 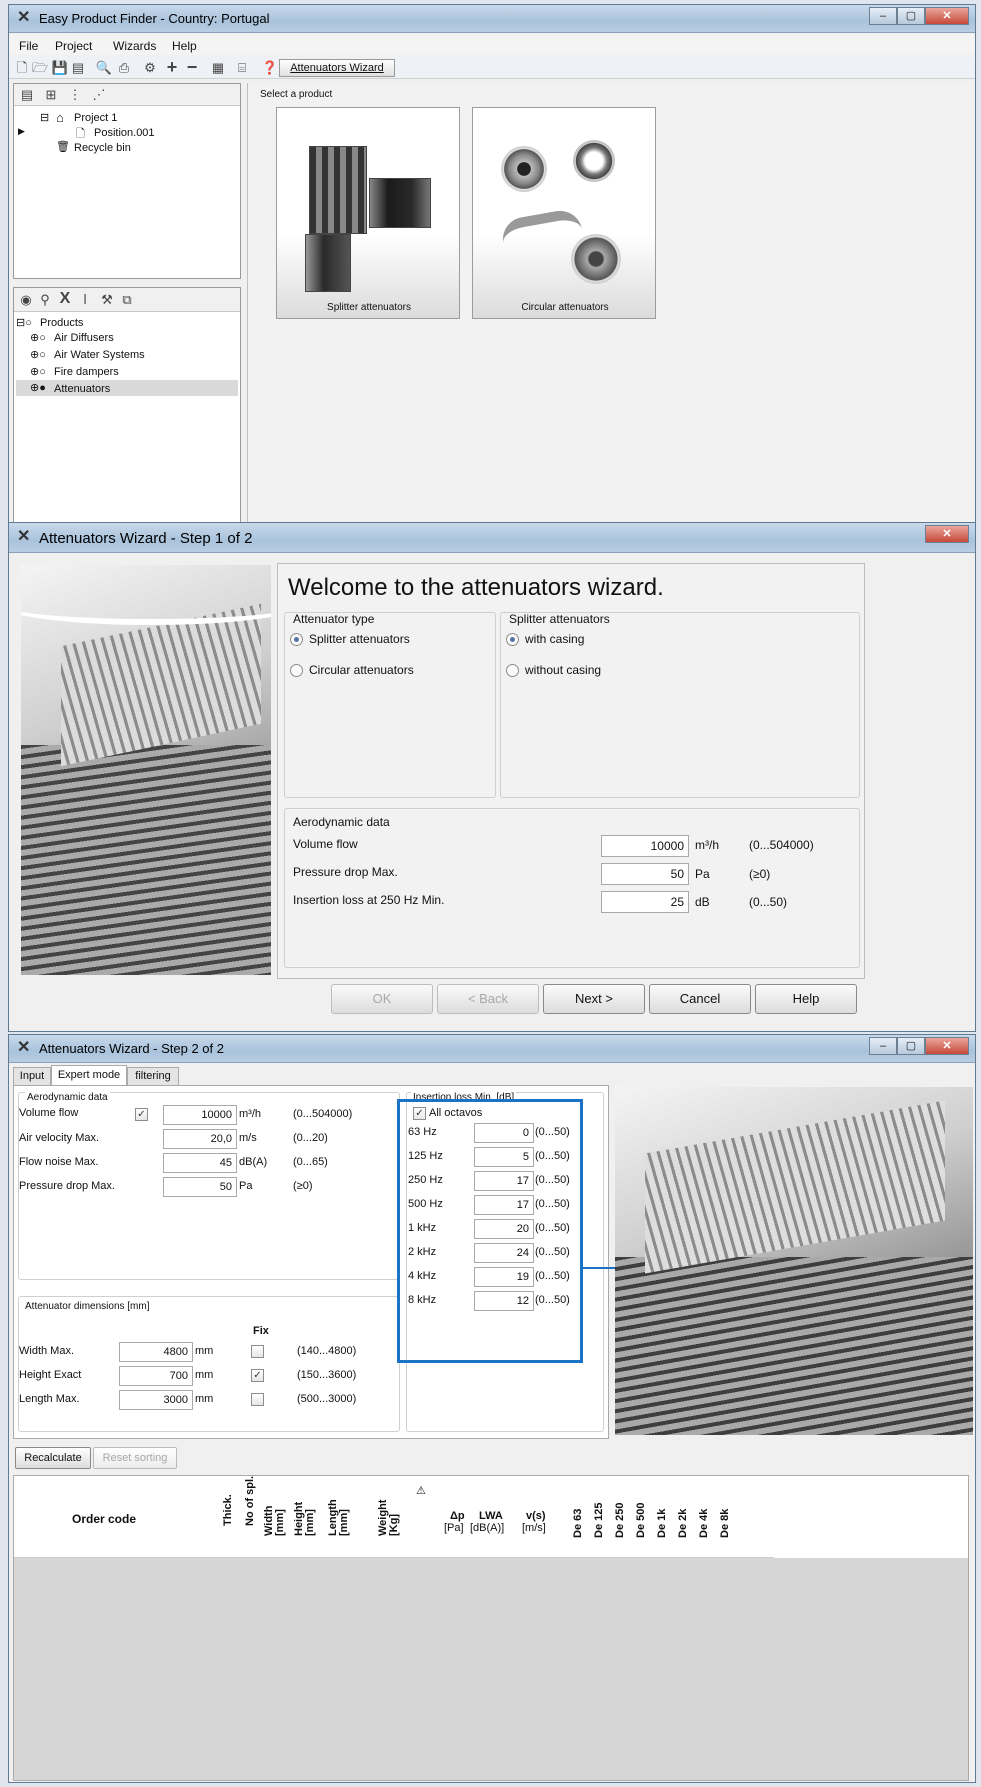 What do you see at coordinates (85, 300) in the screenshot?
I see `info-icon: ⅼ` at bounding box center [85, 300].